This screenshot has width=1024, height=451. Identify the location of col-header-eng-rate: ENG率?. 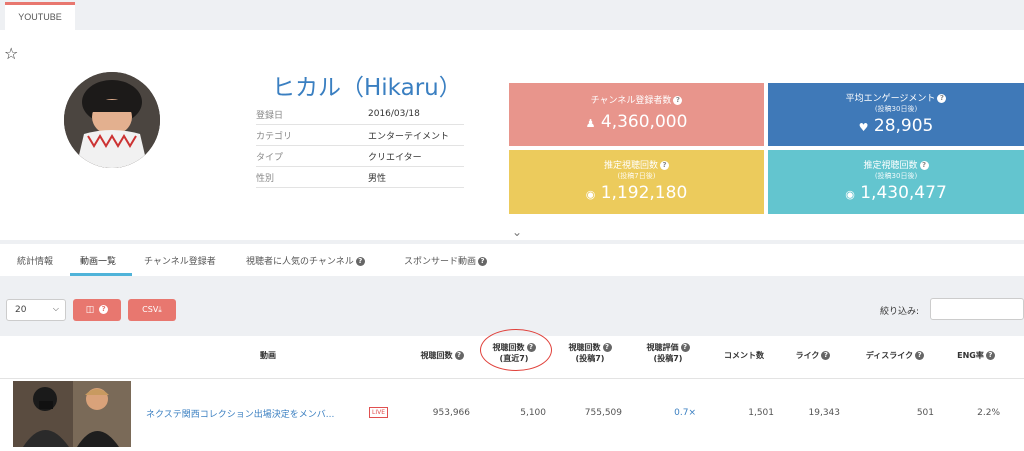
(976, 355).